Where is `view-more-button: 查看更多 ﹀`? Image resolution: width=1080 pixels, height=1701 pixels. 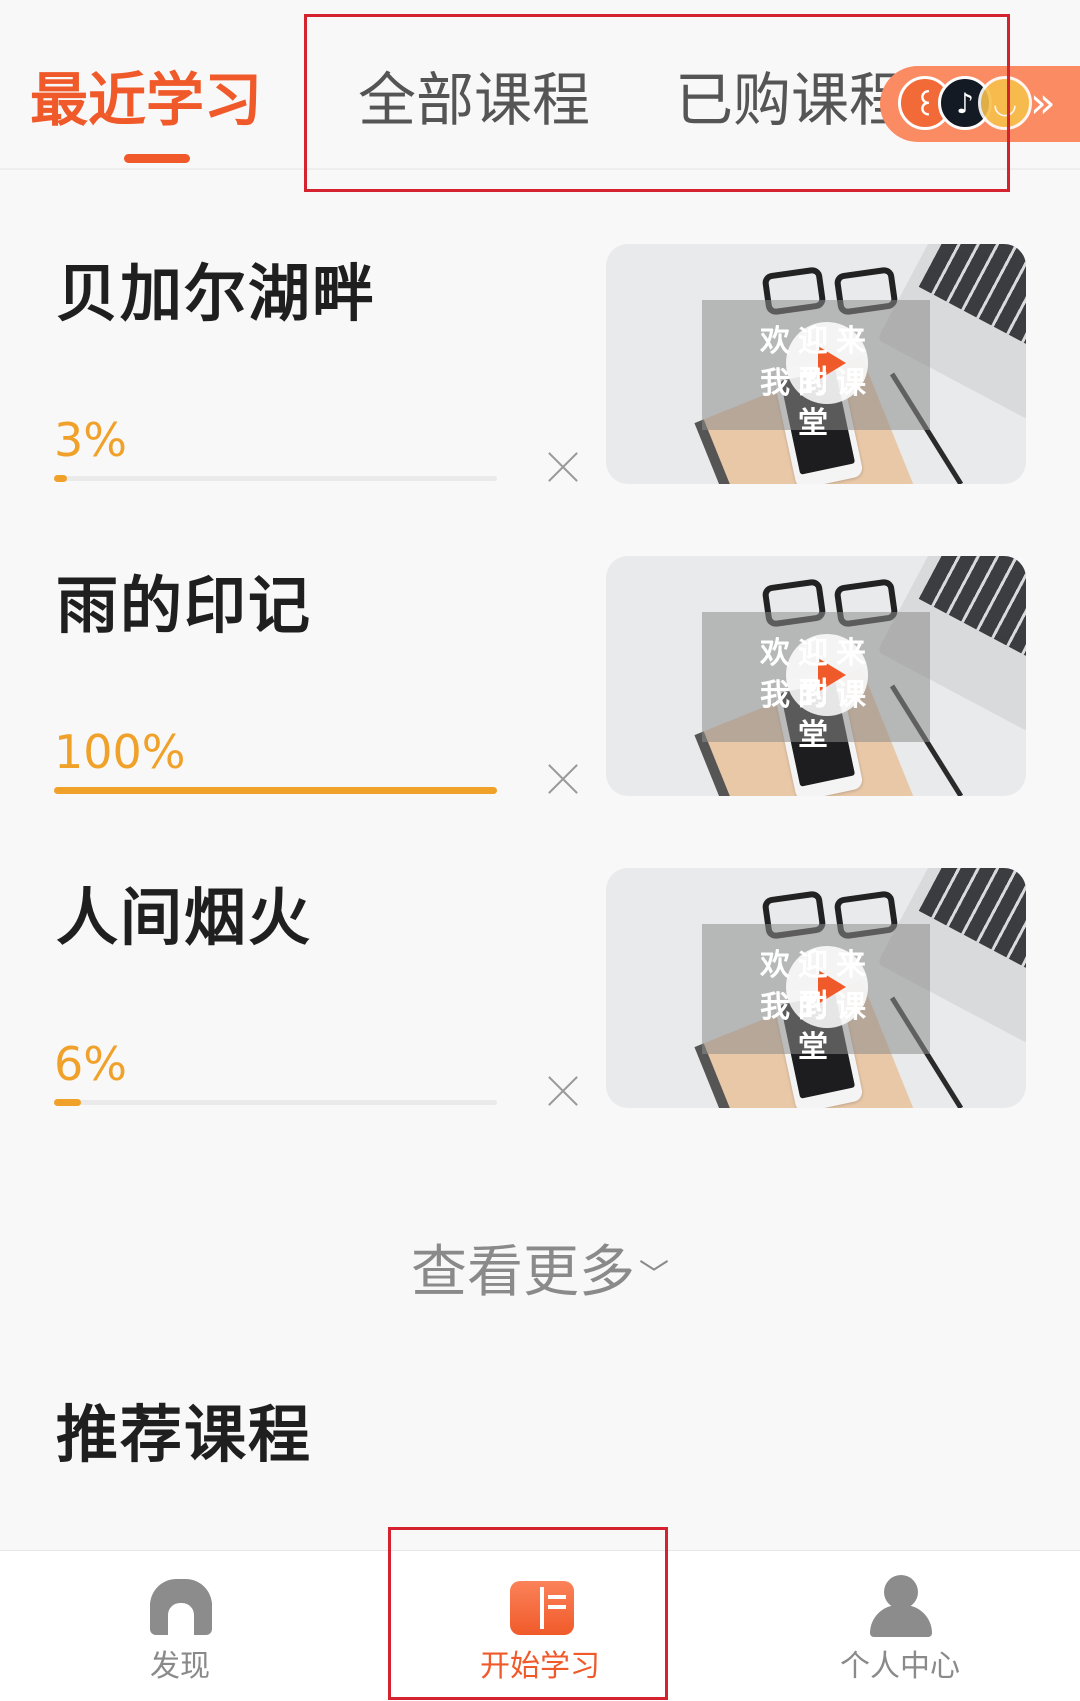 view-more-button: 查看更多 ﹀ is located at coordinates (540, 1274).